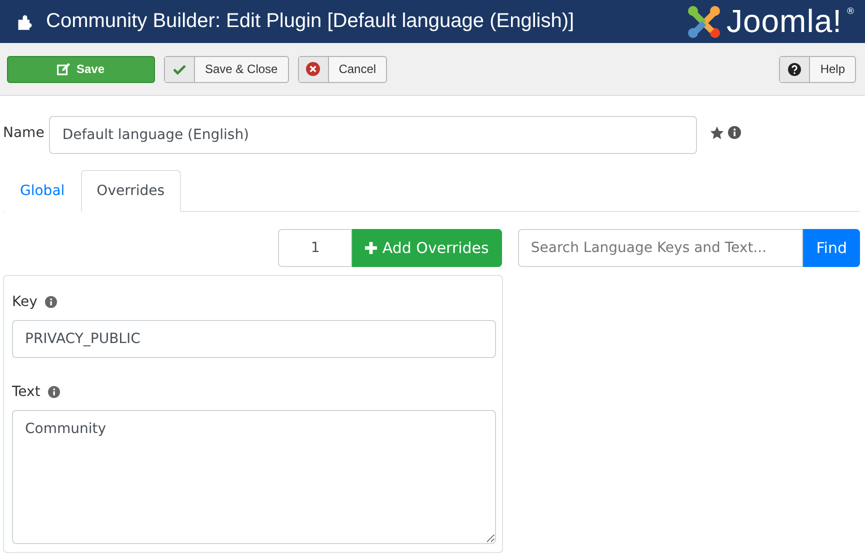 This screenshot has height=557, width=865. What do you see at coordinates (130, 191) in the screenshot?
I see `tab: Overrides` at bounding box center [130, 191].